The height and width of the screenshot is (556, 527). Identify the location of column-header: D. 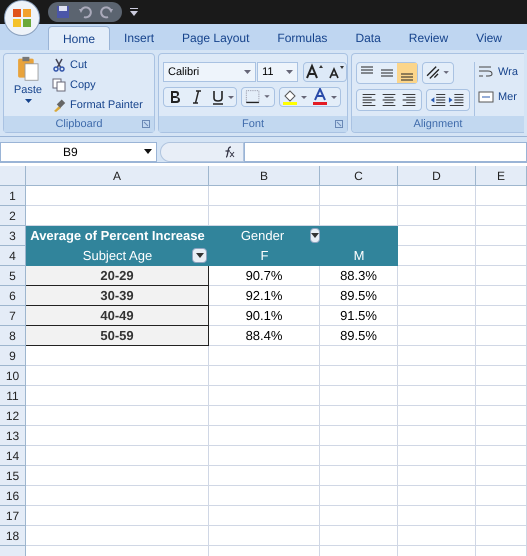
(437, 176).